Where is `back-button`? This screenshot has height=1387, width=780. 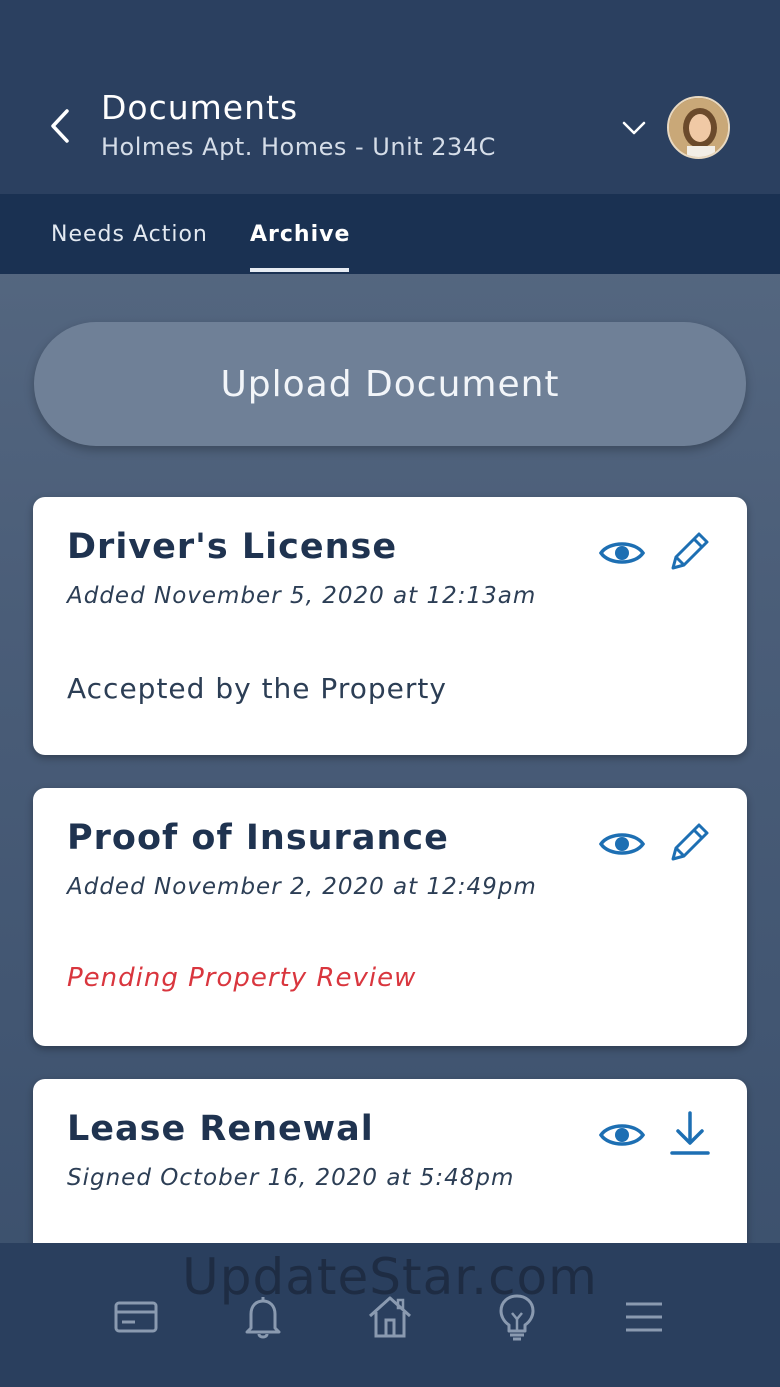
back-button is located at coordinates (60, 126).